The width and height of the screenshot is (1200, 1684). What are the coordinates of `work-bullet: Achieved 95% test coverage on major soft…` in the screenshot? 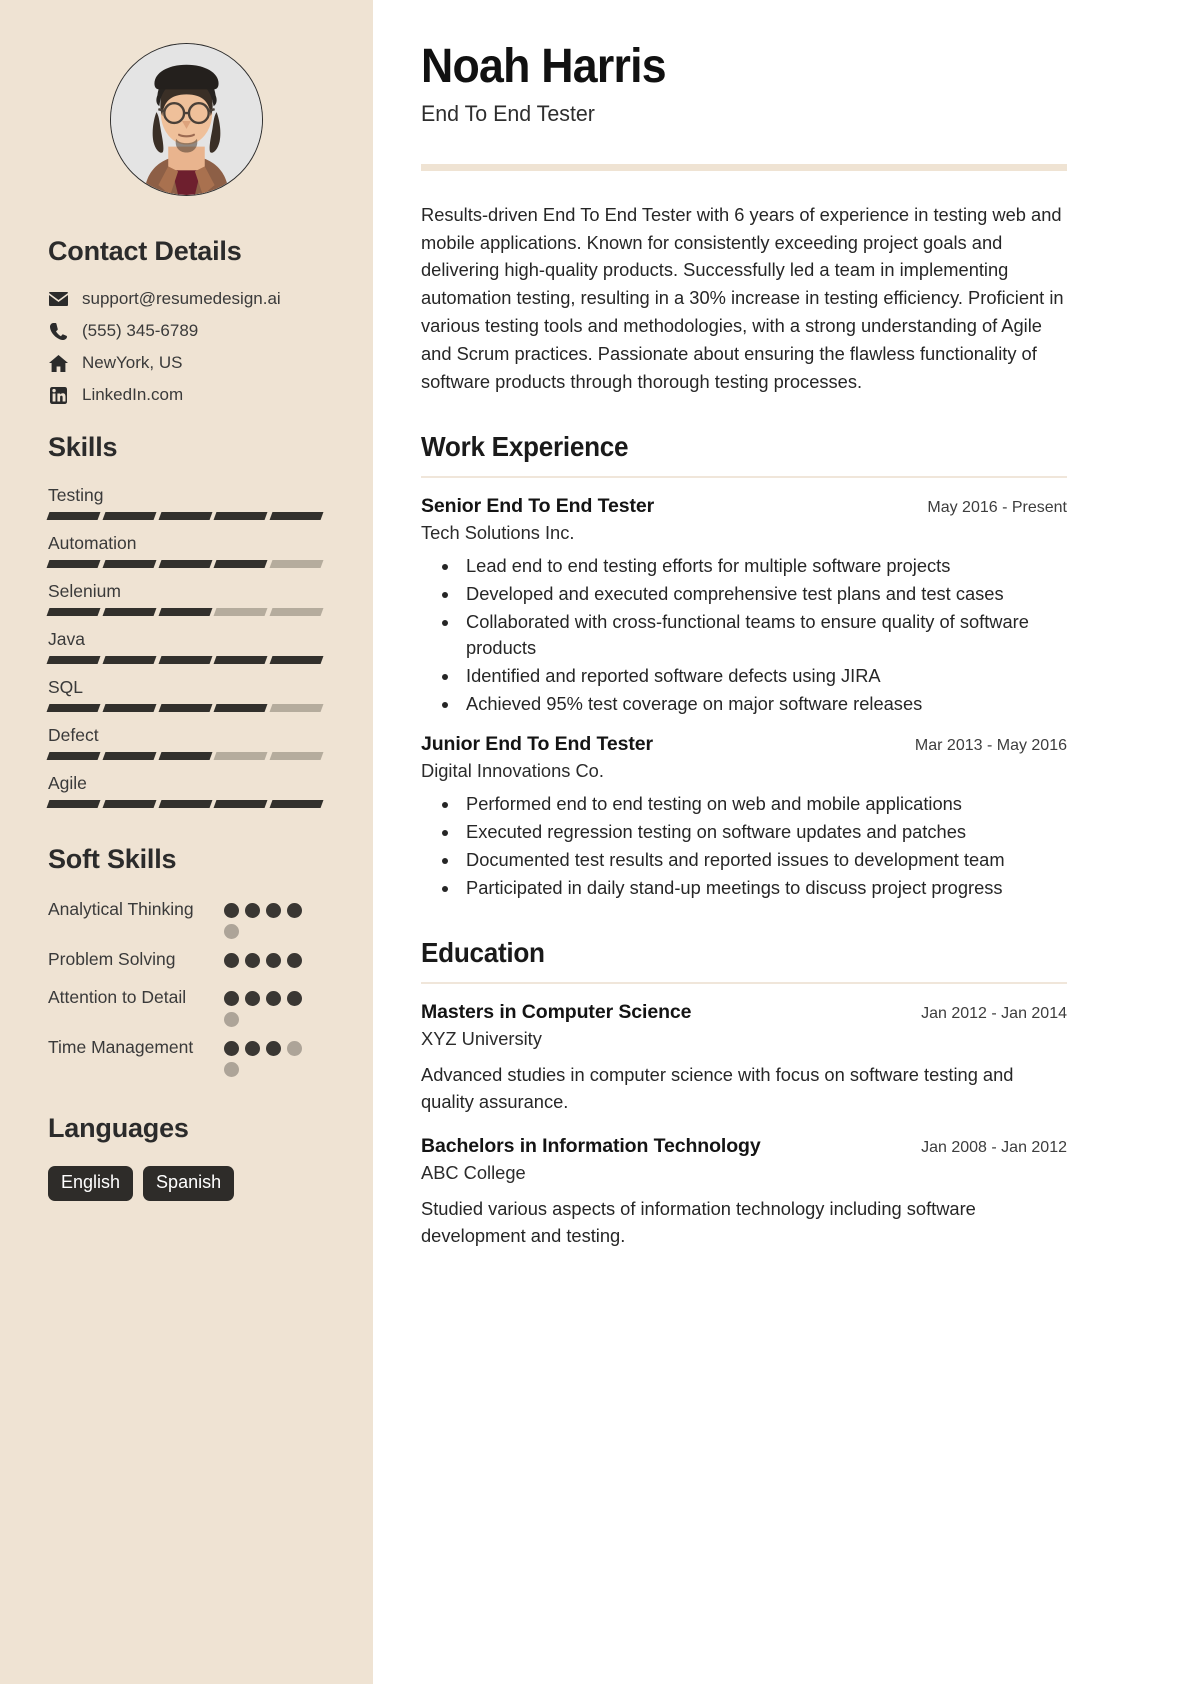 It's located at (763, 704).